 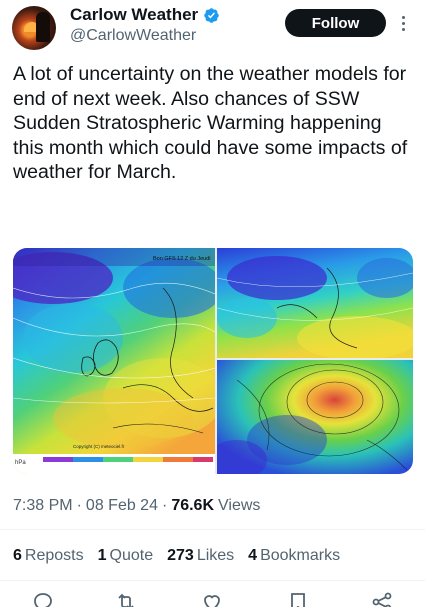 I want to click on tweet-timestamp: 7:38 PM · 08 Feb 24 · 76.6K Views, so click(x=136, y=506).